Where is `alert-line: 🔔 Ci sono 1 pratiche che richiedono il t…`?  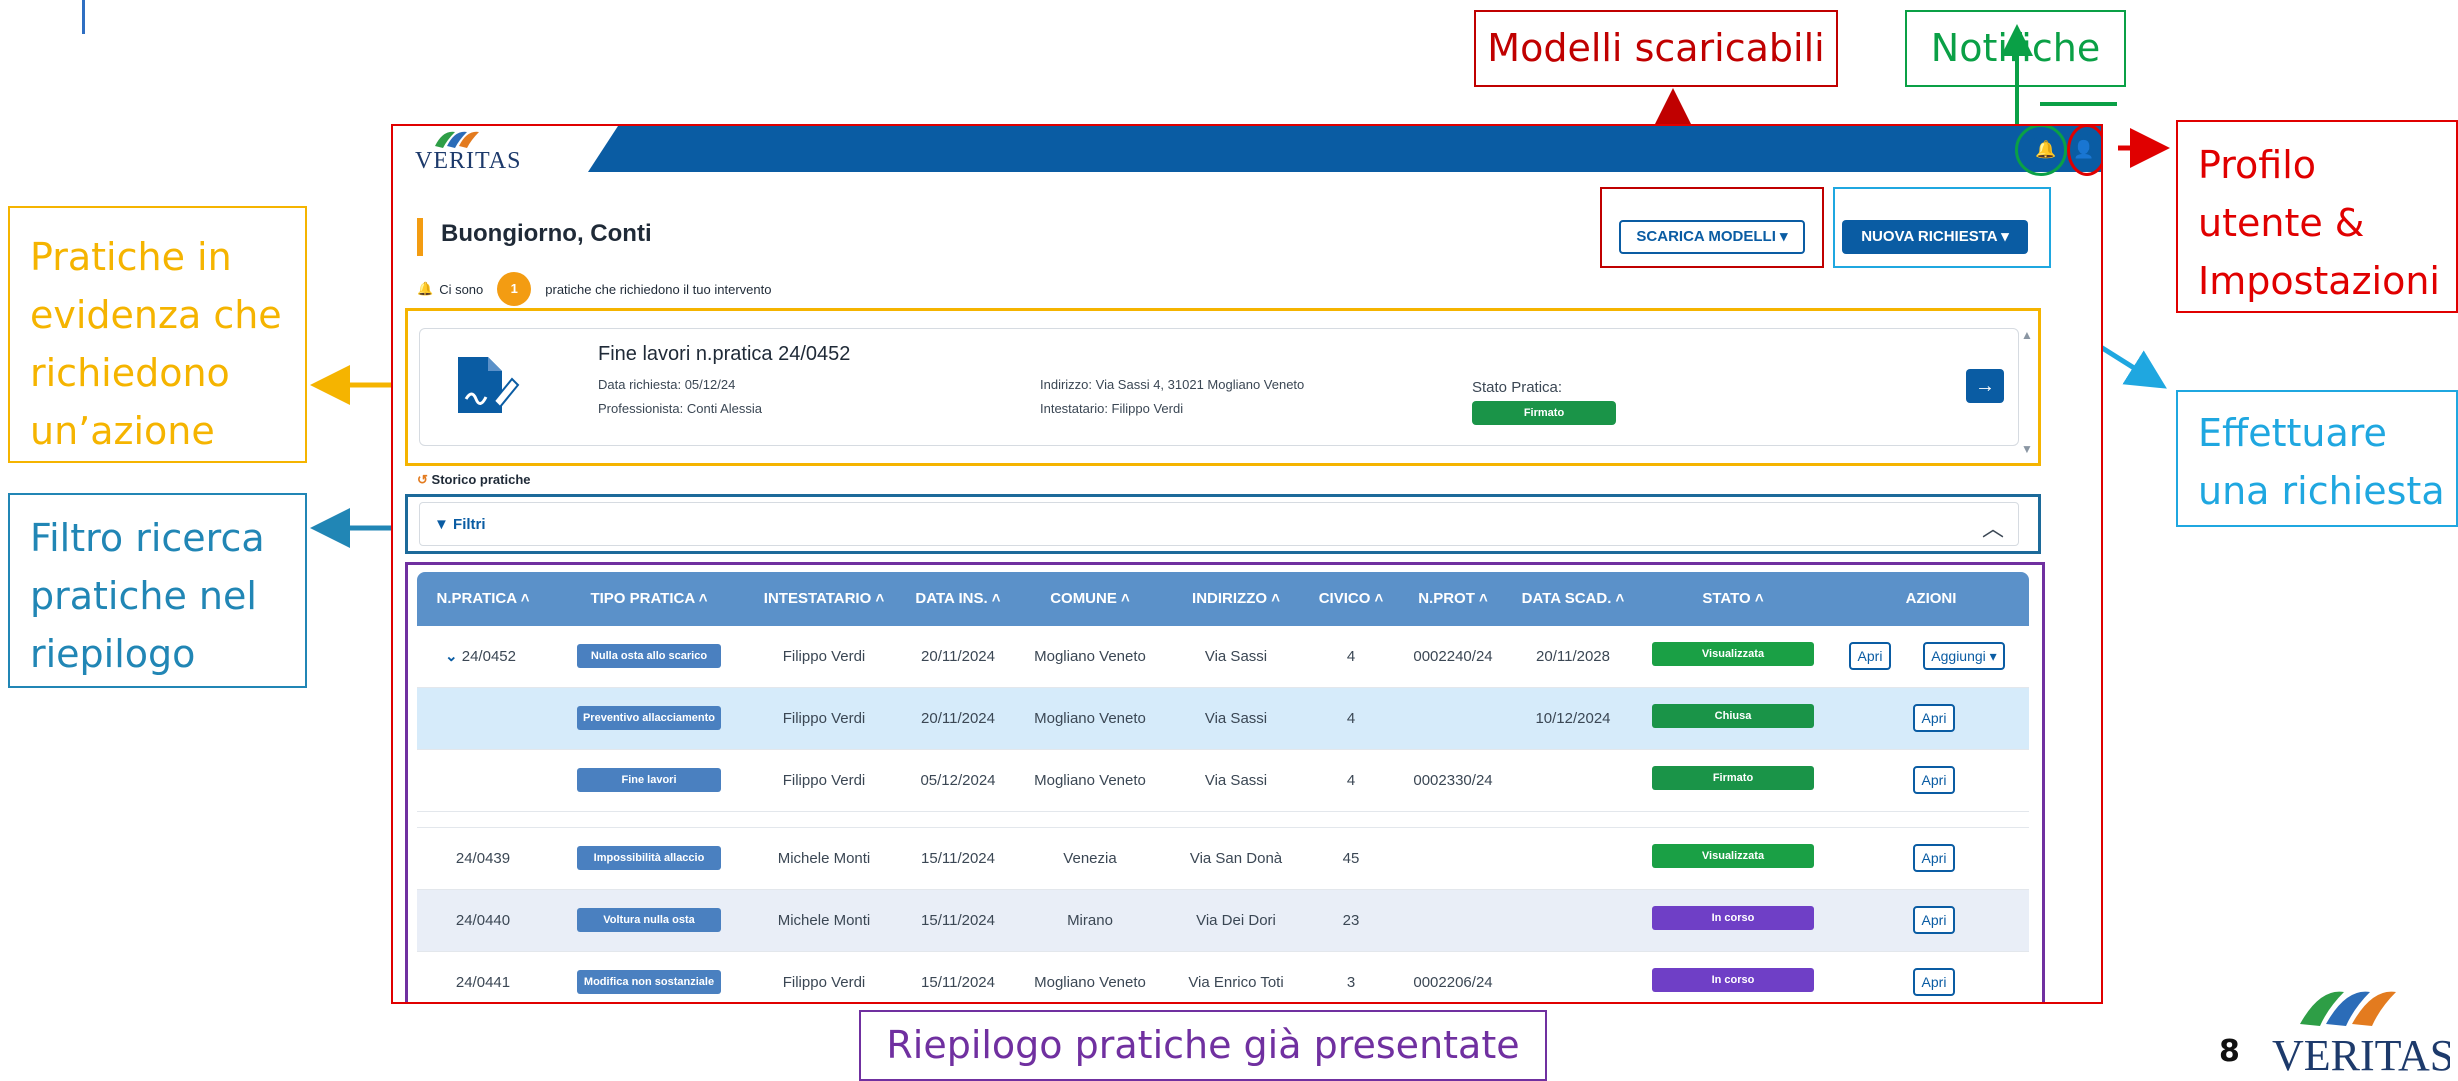 alert-line: 🔔 Ci sono 1 pratiche che richiedono il t… is located at coordinates (594, 289).